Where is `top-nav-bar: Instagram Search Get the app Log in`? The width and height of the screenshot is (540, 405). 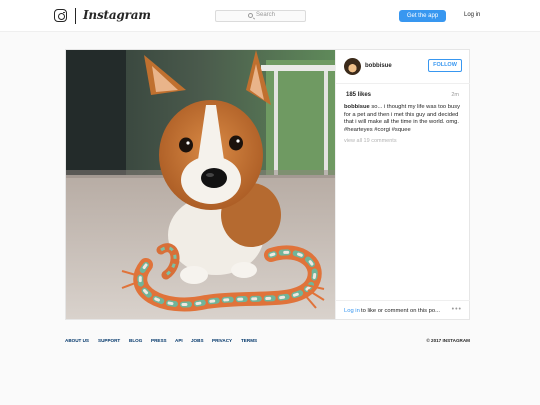 top-nav-bar: Instagram Search Get the app Log in is located at coordinates (270, 16).